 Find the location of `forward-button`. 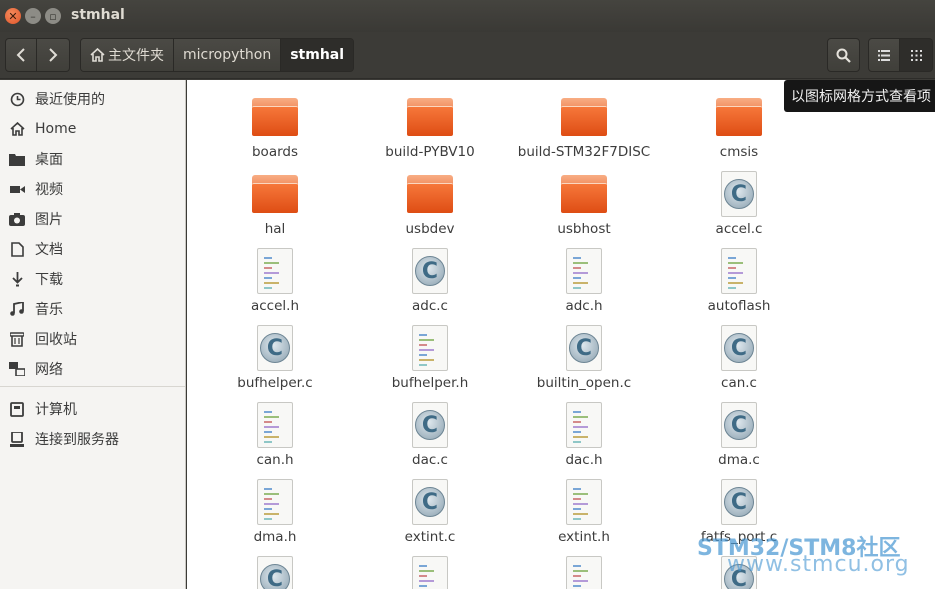

forward-button is located at coordinates (53, 55).